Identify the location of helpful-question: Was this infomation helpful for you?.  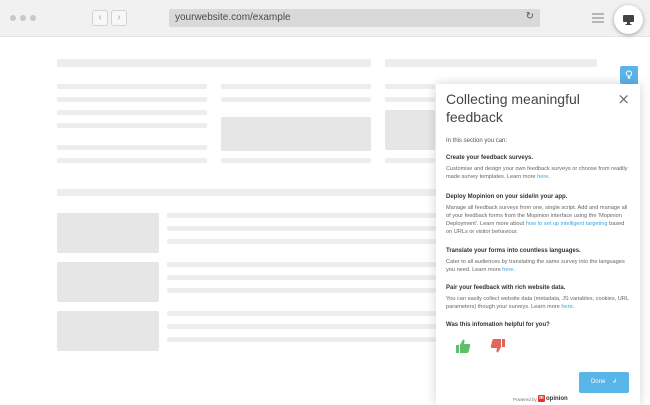
(498, 325).